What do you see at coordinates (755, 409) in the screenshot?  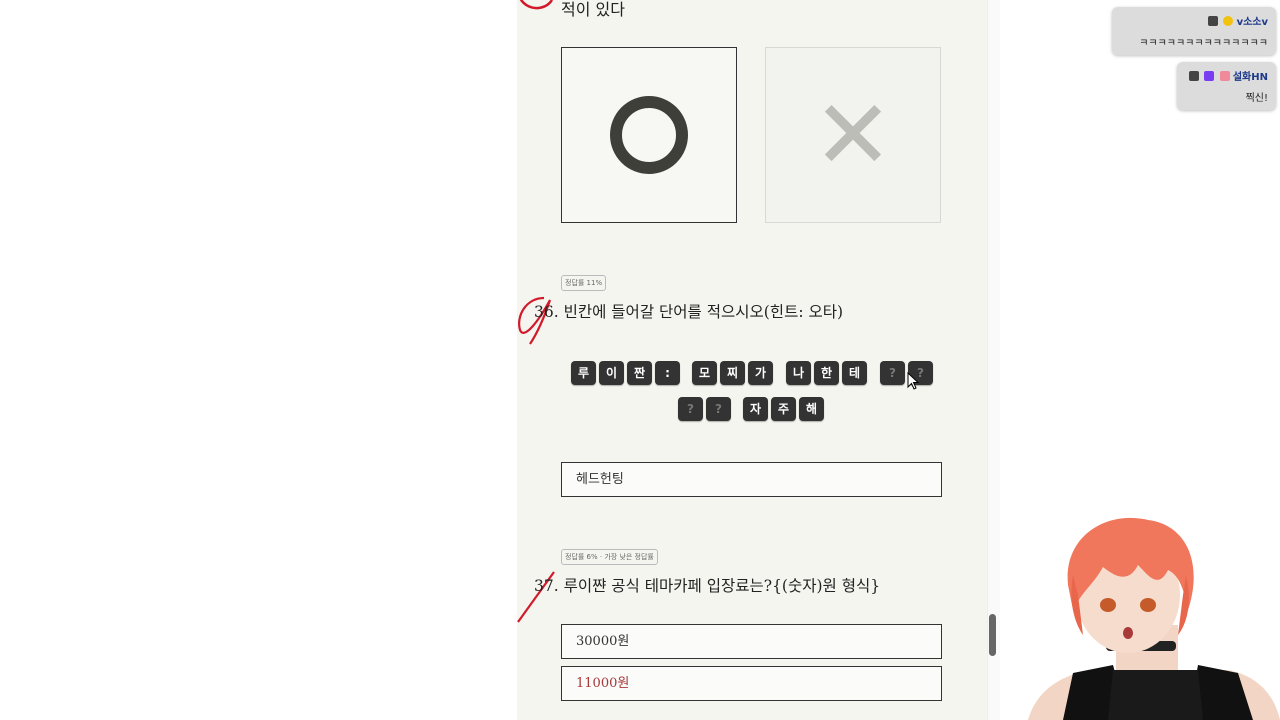 I see `word-tile: 자` at bounding box center [755, 409].